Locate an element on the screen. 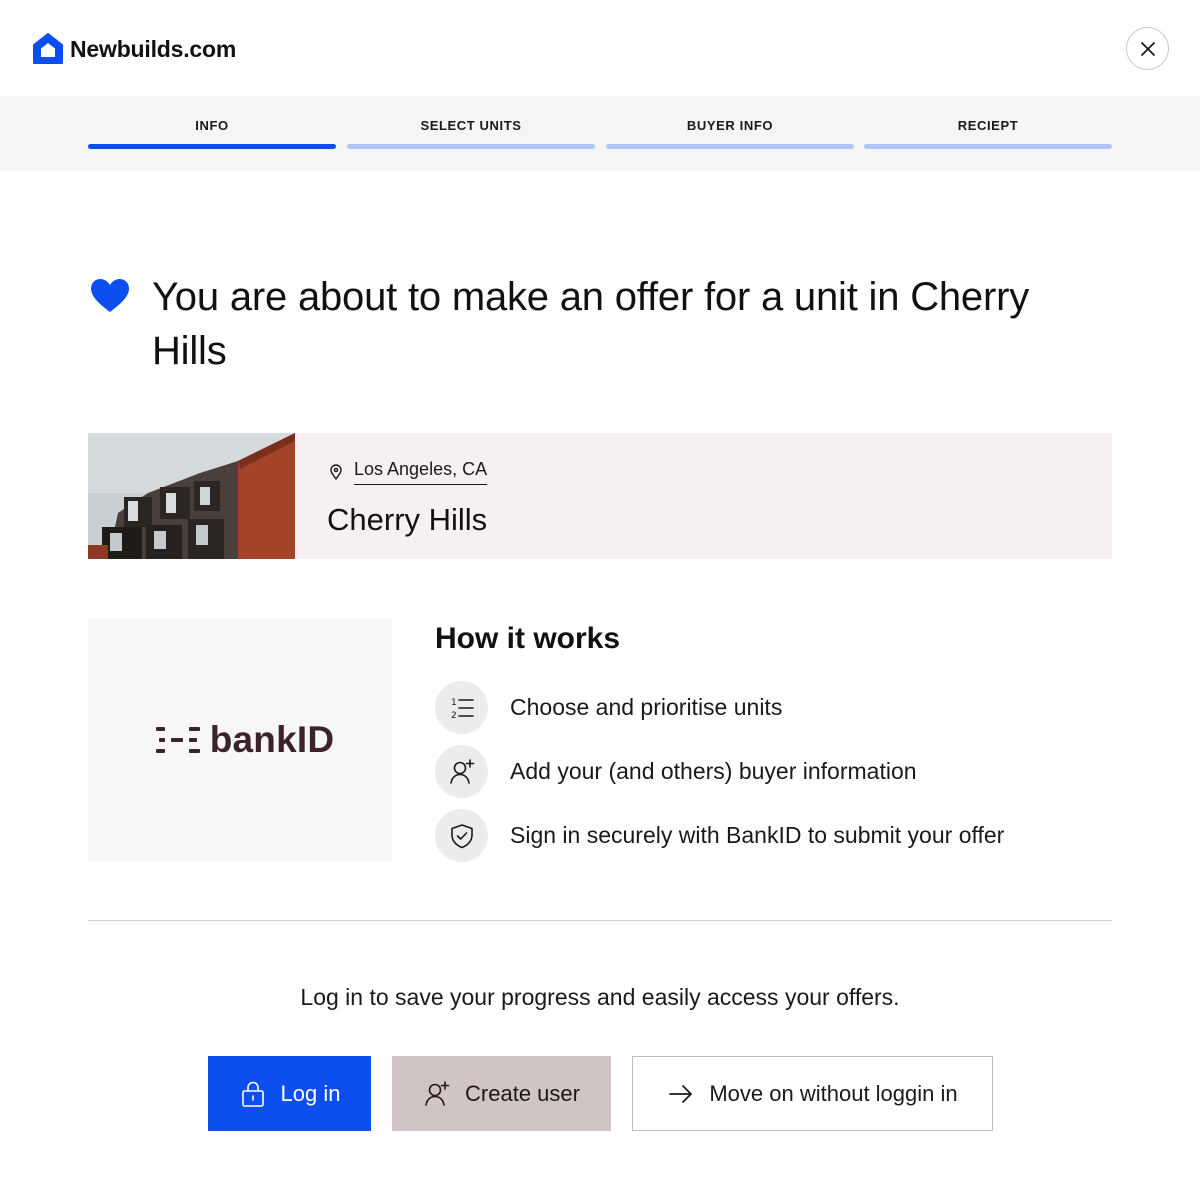 The height and width of the screenshot is (1200, 1200). continue-without-login-button: Move on without loggin in is located at coordinates (812, 1093).